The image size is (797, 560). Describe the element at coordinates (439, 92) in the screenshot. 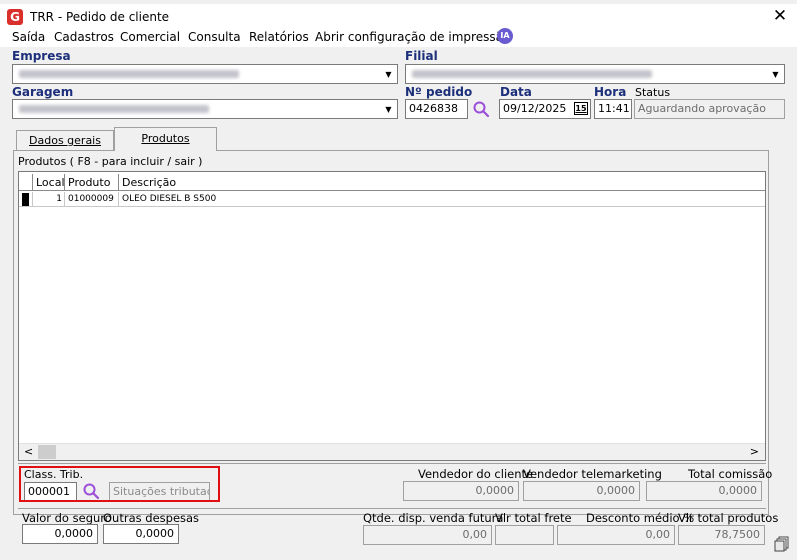

I see `pedido-label: Nº pedido` at that location.